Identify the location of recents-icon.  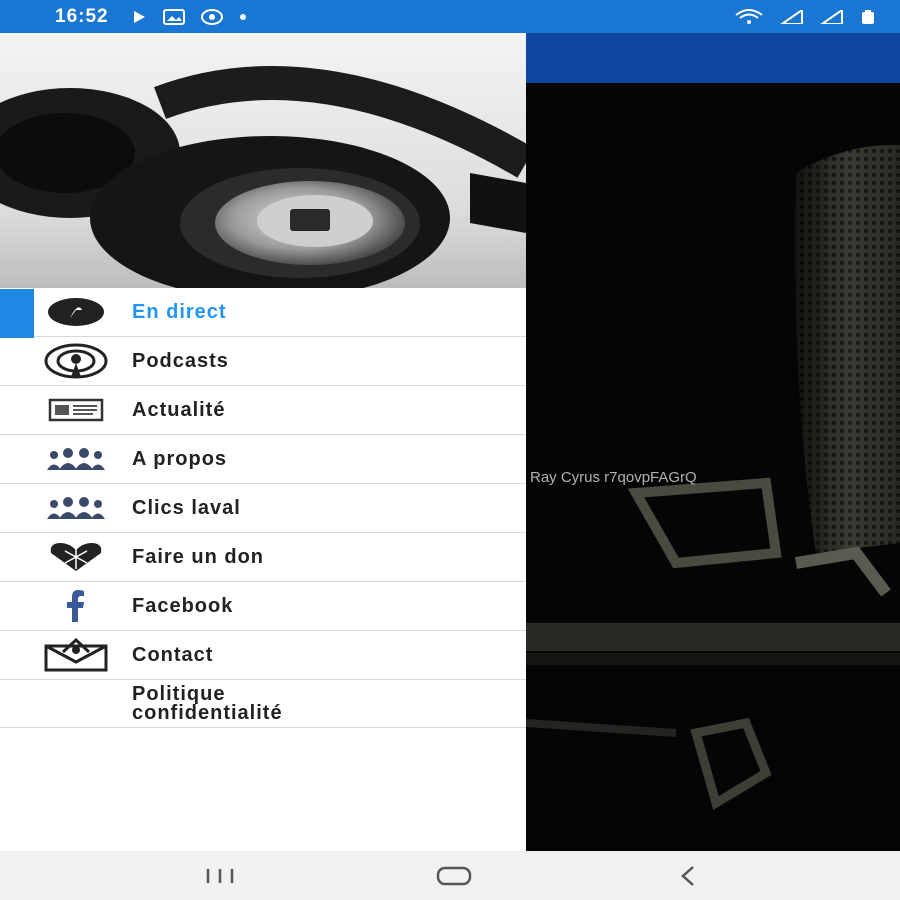
(220, 875).